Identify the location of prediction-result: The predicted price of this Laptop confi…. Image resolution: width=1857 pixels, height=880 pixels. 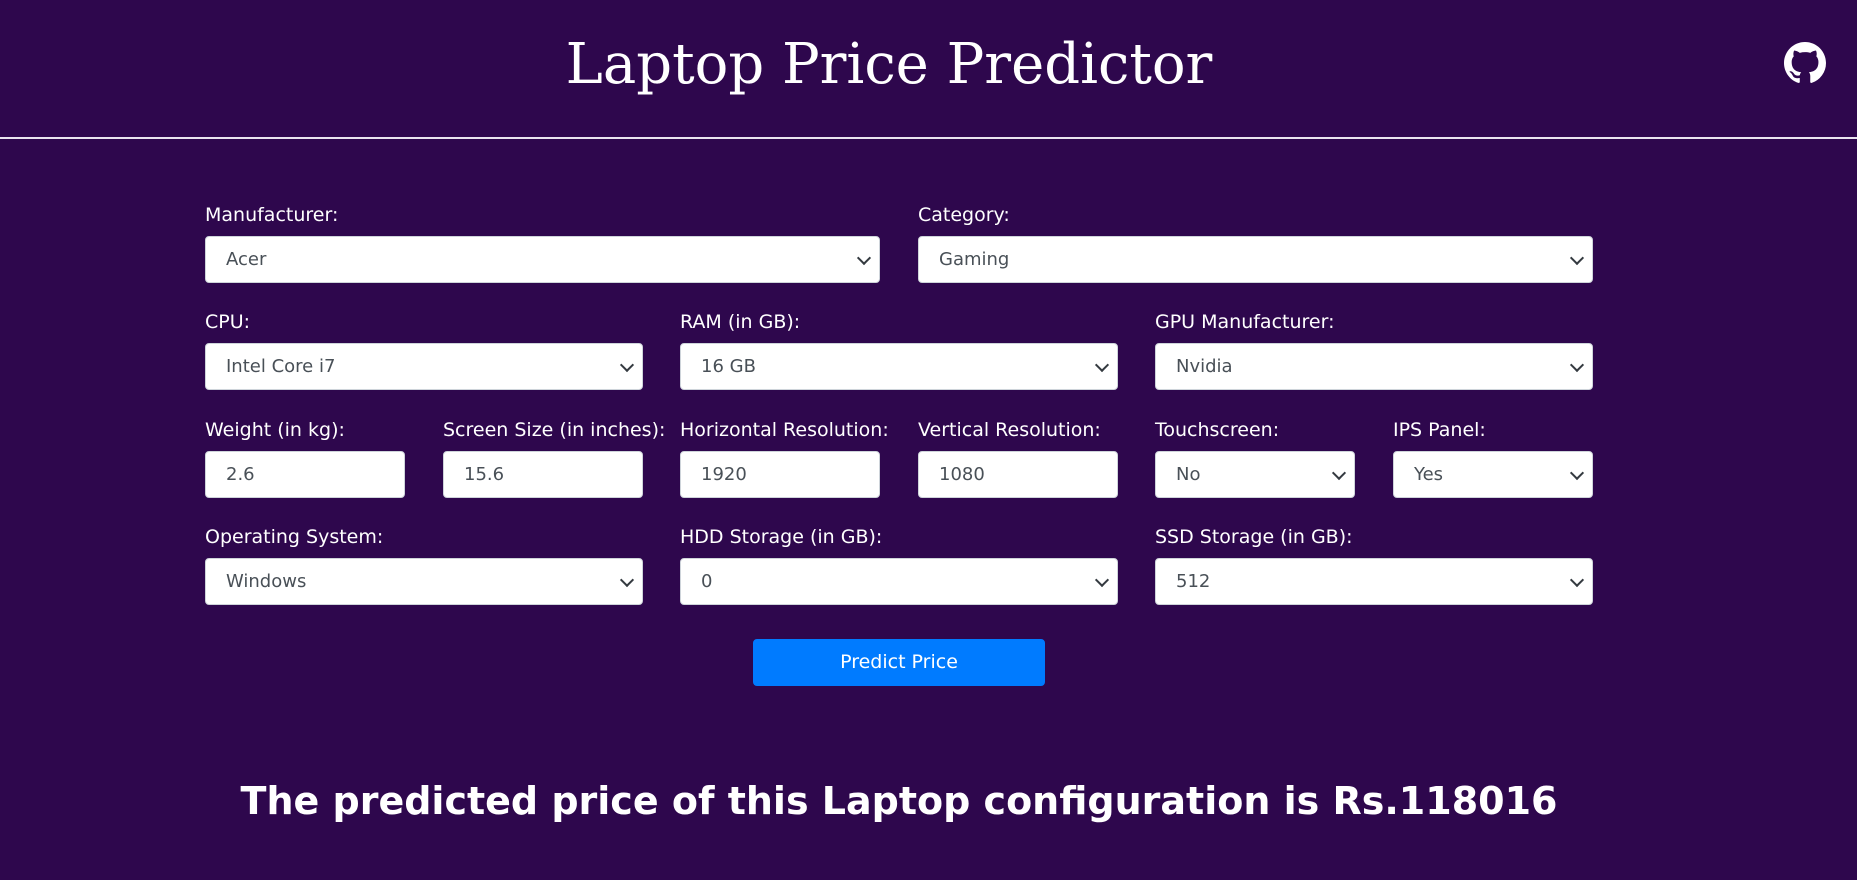
(899, 801).